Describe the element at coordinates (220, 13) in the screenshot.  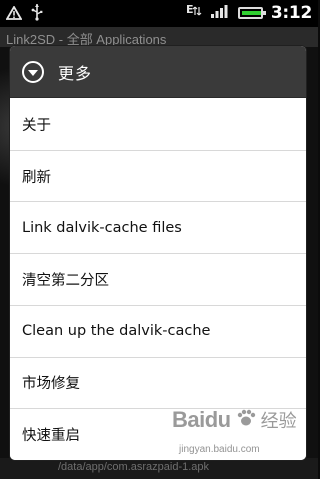
I see `signal-icon` at that location.